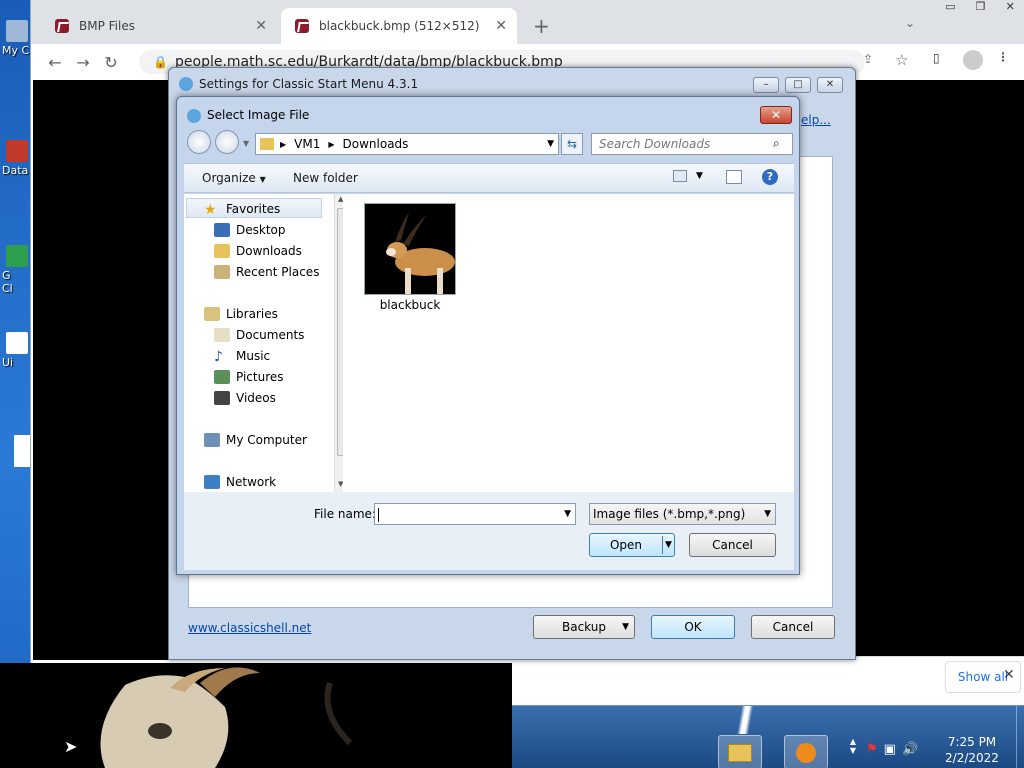 This screenshot has height=768, width=1024. Describe the element at coordinates (410, 249) in the screenshot. I see `blackbuck-thumbnail` at that location.